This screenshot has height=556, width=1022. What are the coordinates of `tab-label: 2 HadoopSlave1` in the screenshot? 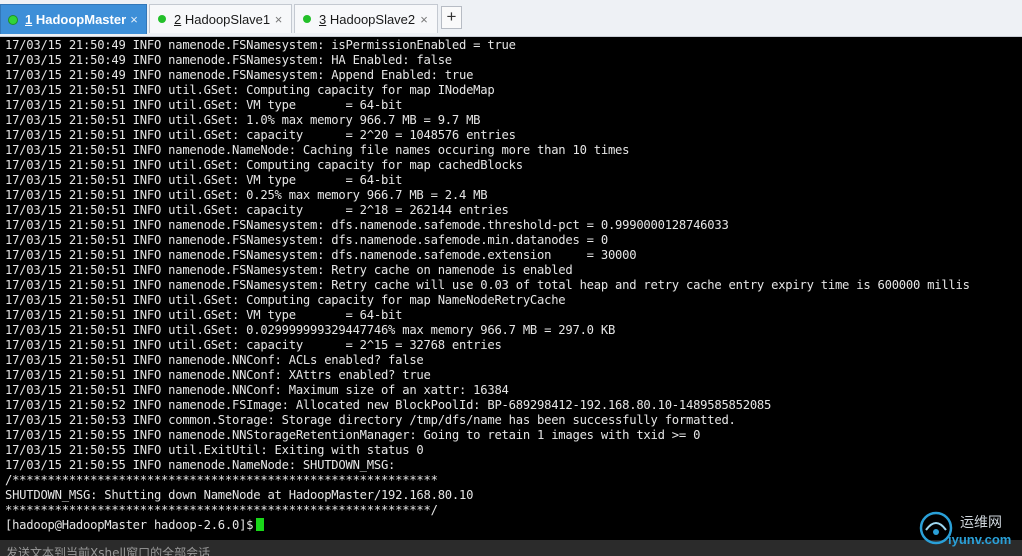 It's located at (222, 19).